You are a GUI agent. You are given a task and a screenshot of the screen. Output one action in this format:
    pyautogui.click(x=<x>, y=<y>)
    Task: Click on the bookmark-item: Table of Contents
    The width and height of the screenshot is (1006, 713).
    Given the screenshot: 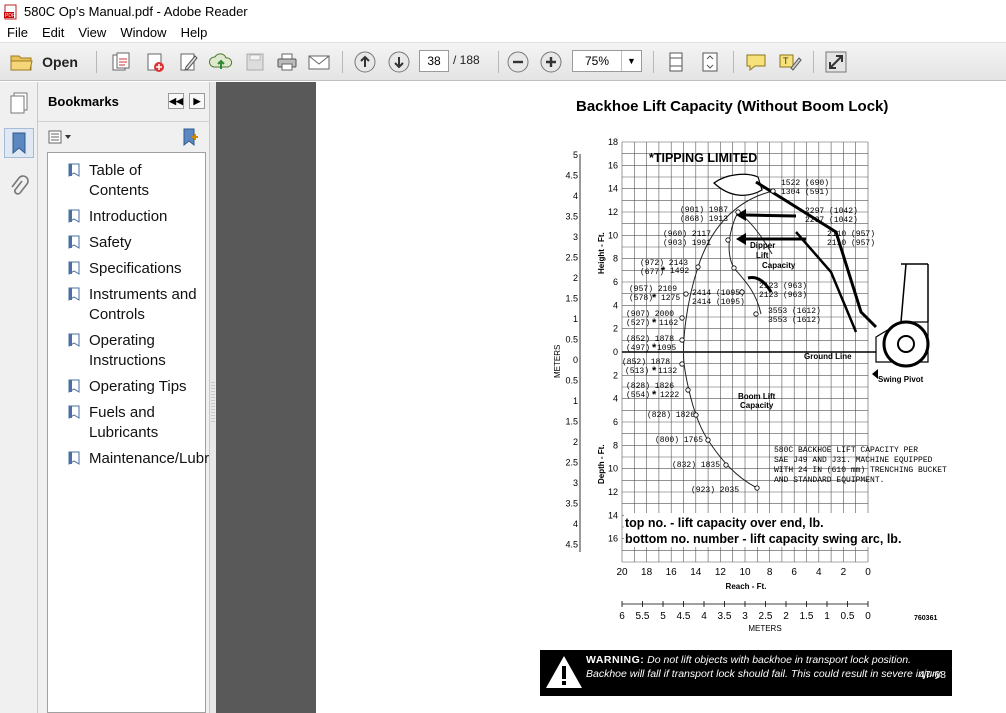 What is the action you would take?
    pyautogui.click(x=126, y=182)
    